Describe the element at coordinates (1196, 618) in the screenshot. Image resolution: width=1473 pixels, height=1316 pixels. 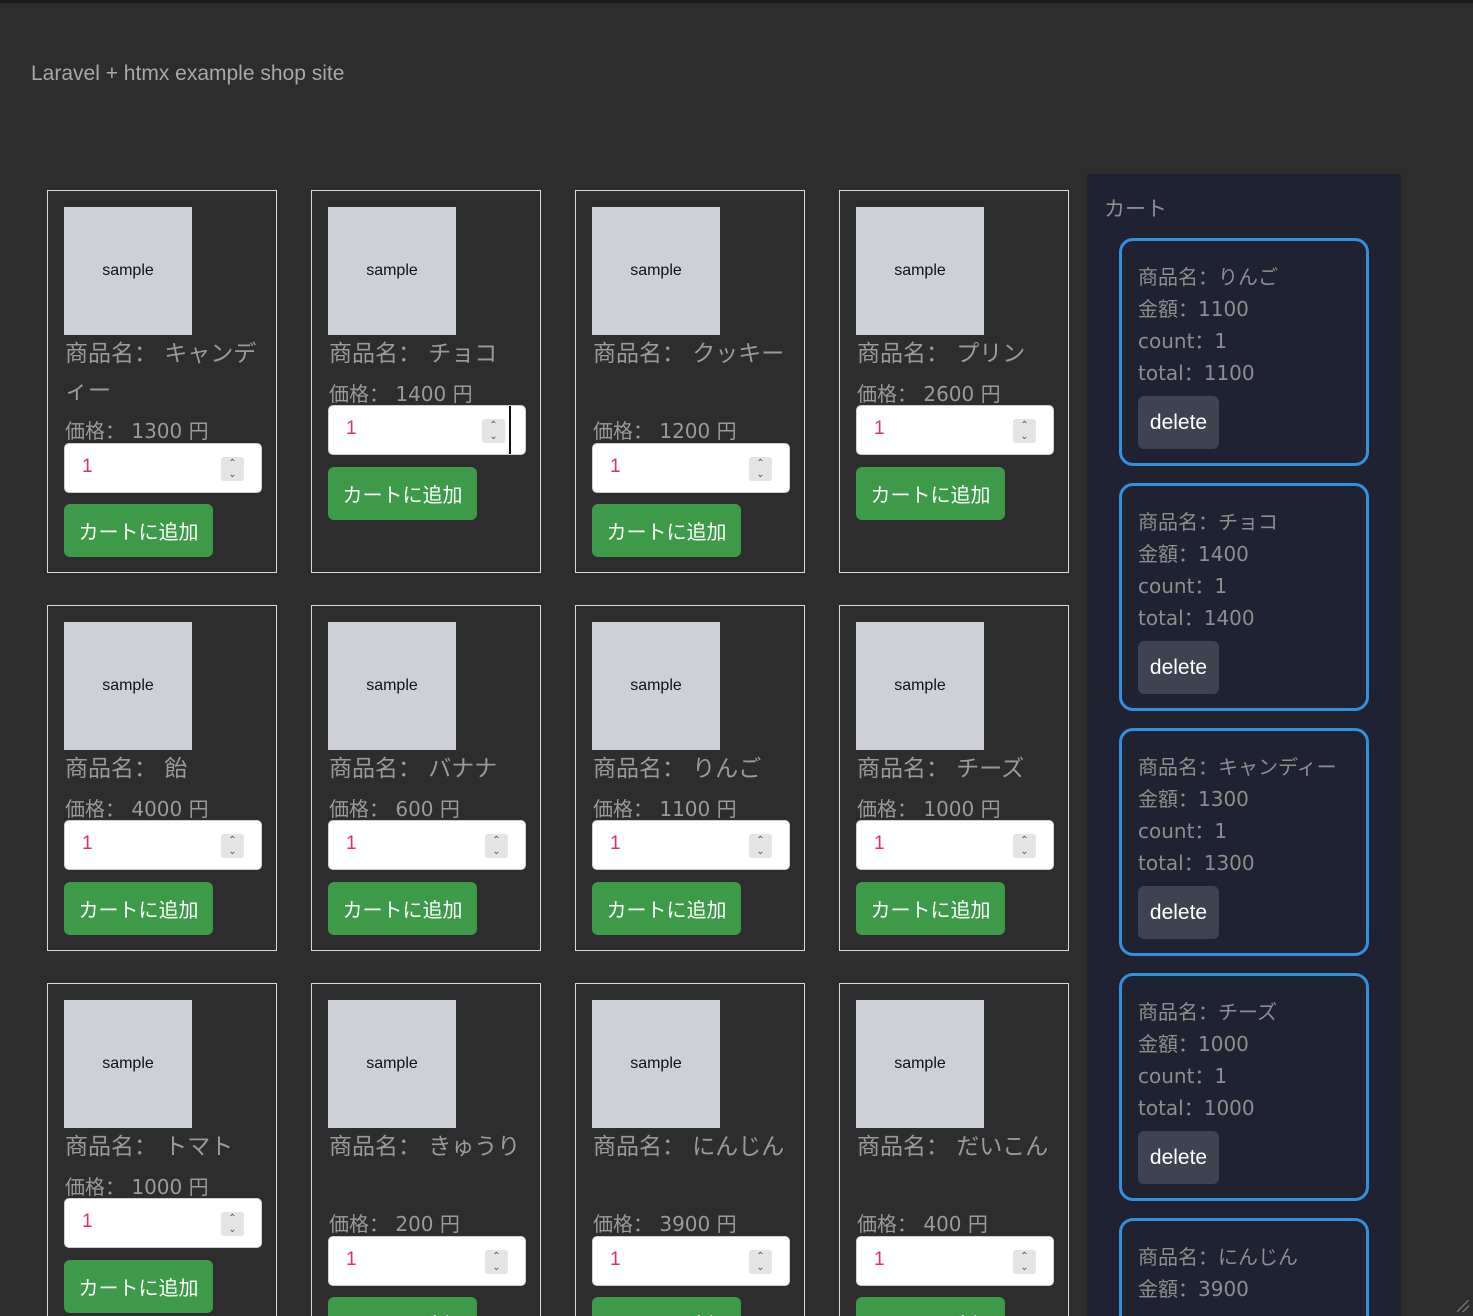
I see `cart-item-total: total：1400` at that location.